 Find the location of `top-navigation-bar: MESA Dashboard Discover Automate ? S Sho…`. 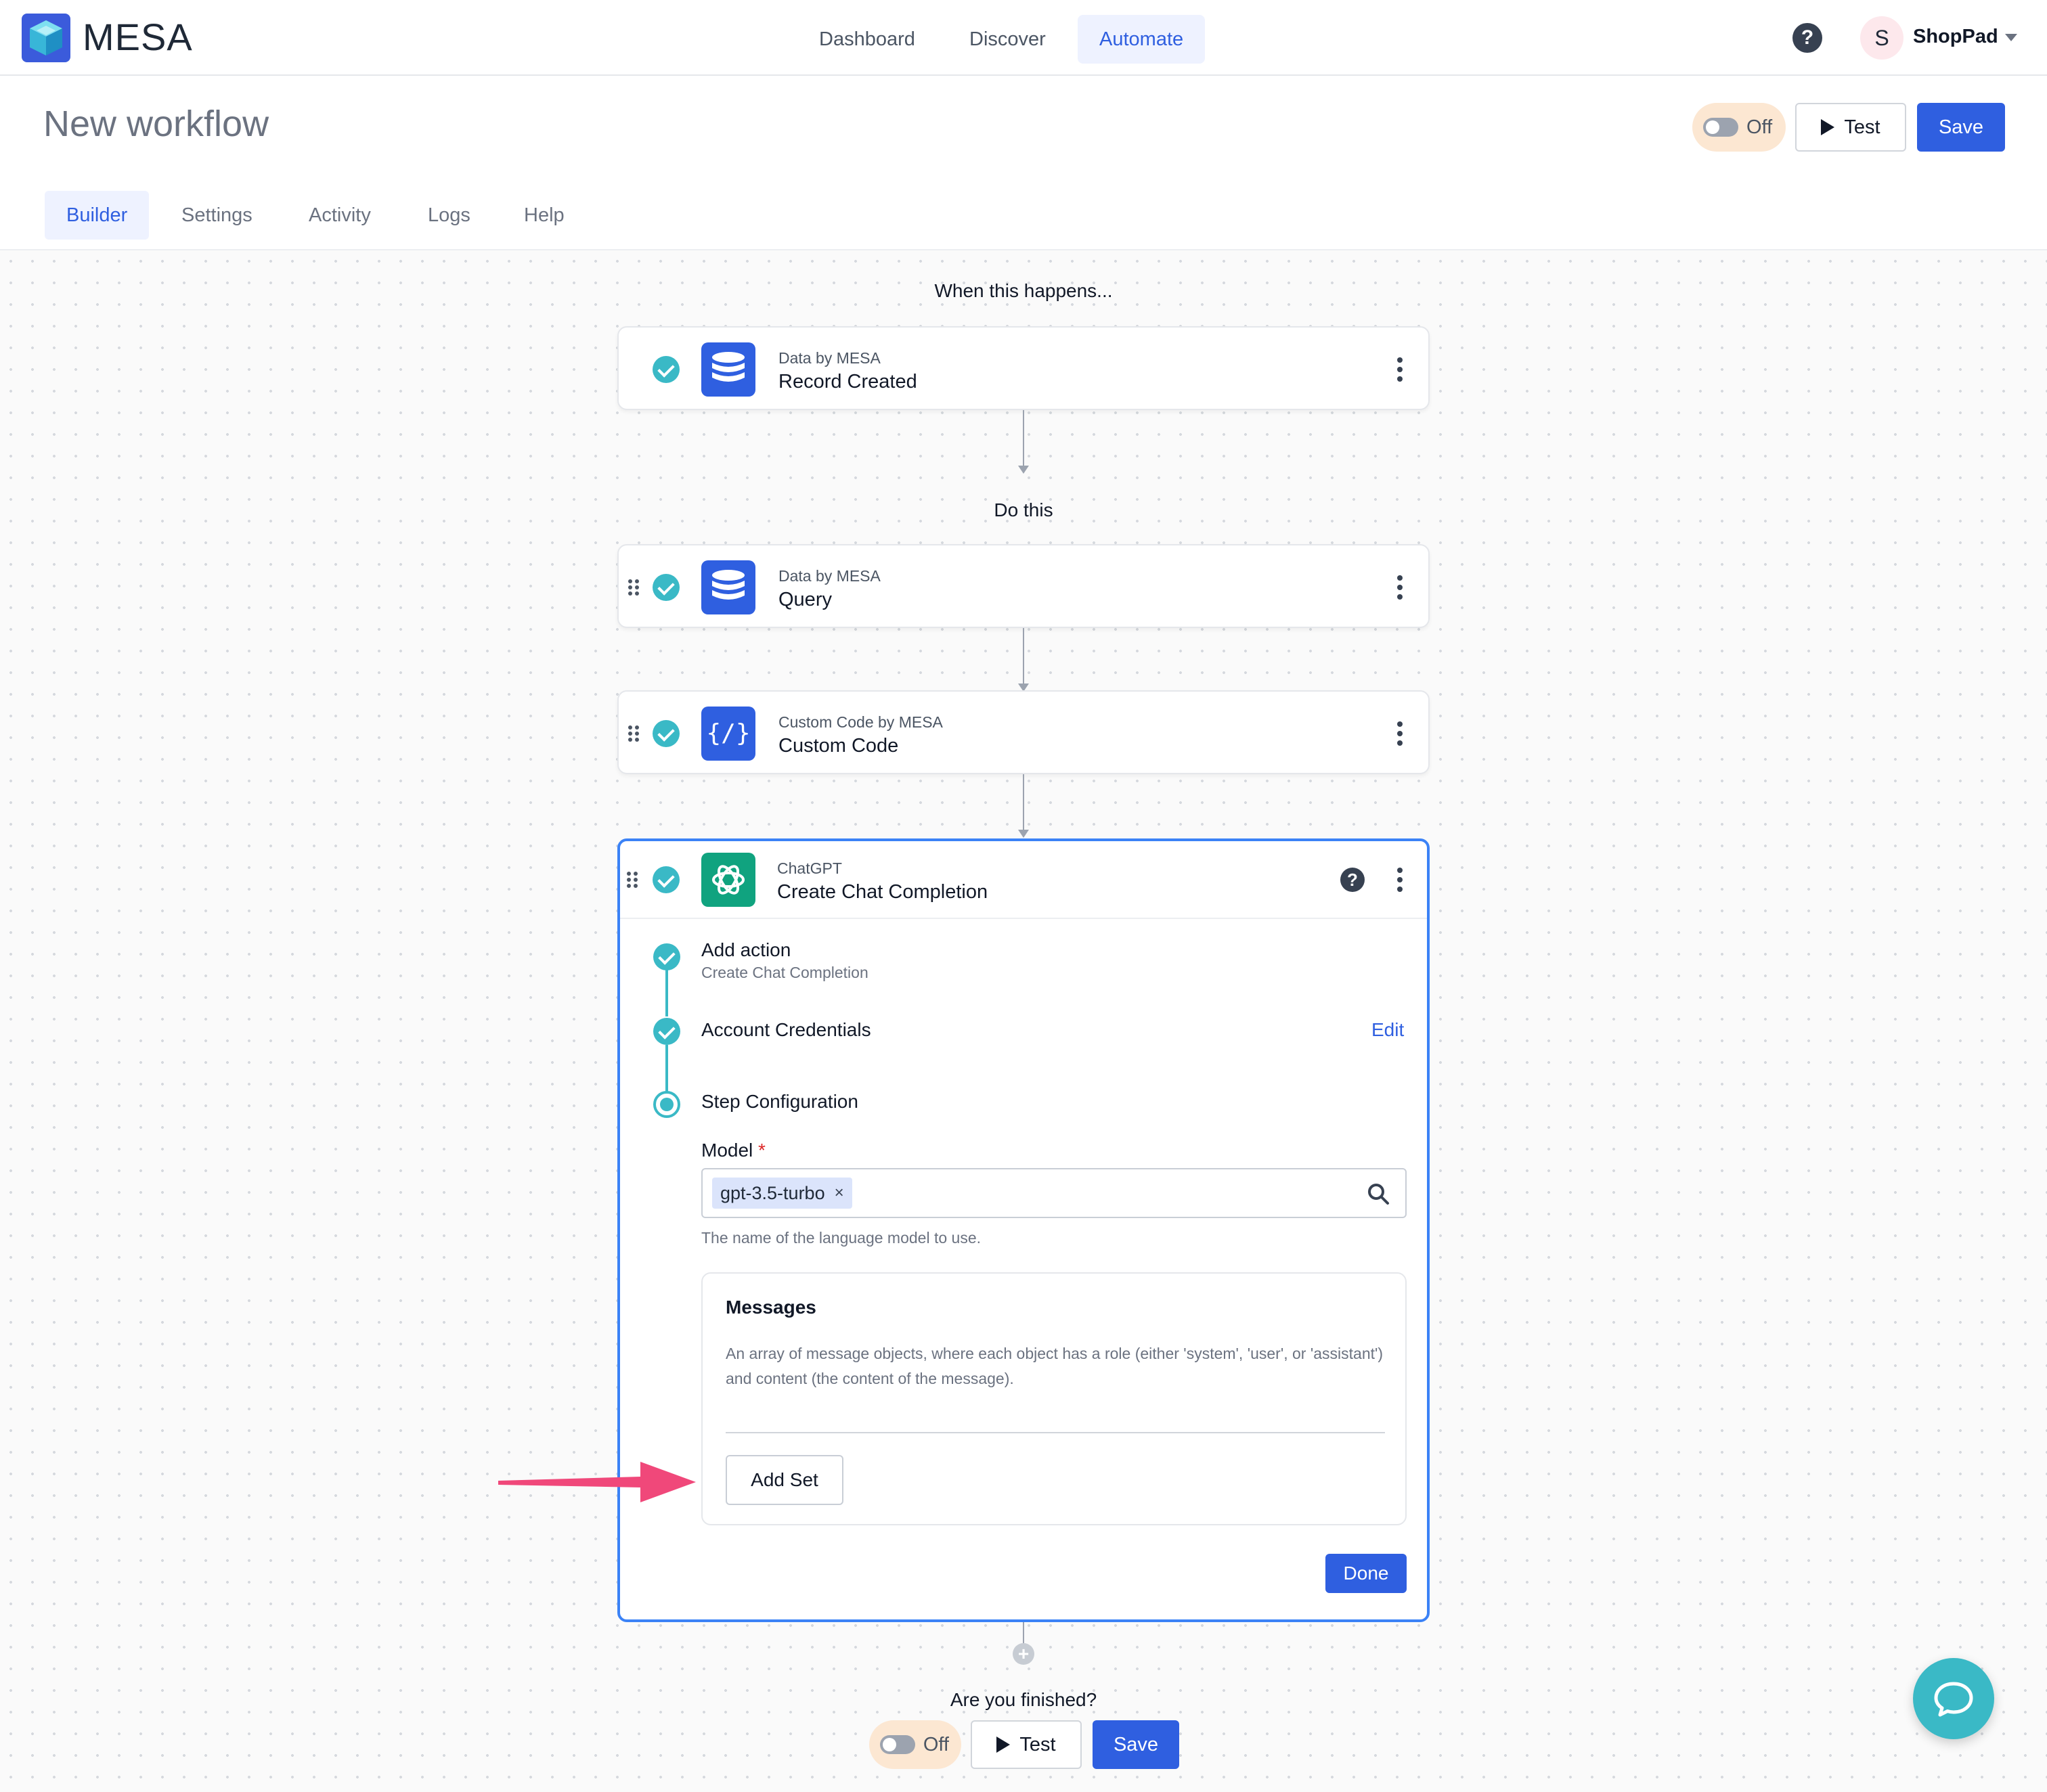

top-navigation-bar: MESA Dashboard Discover Automate ? S Sho… is located at coordinates (1023, 38).